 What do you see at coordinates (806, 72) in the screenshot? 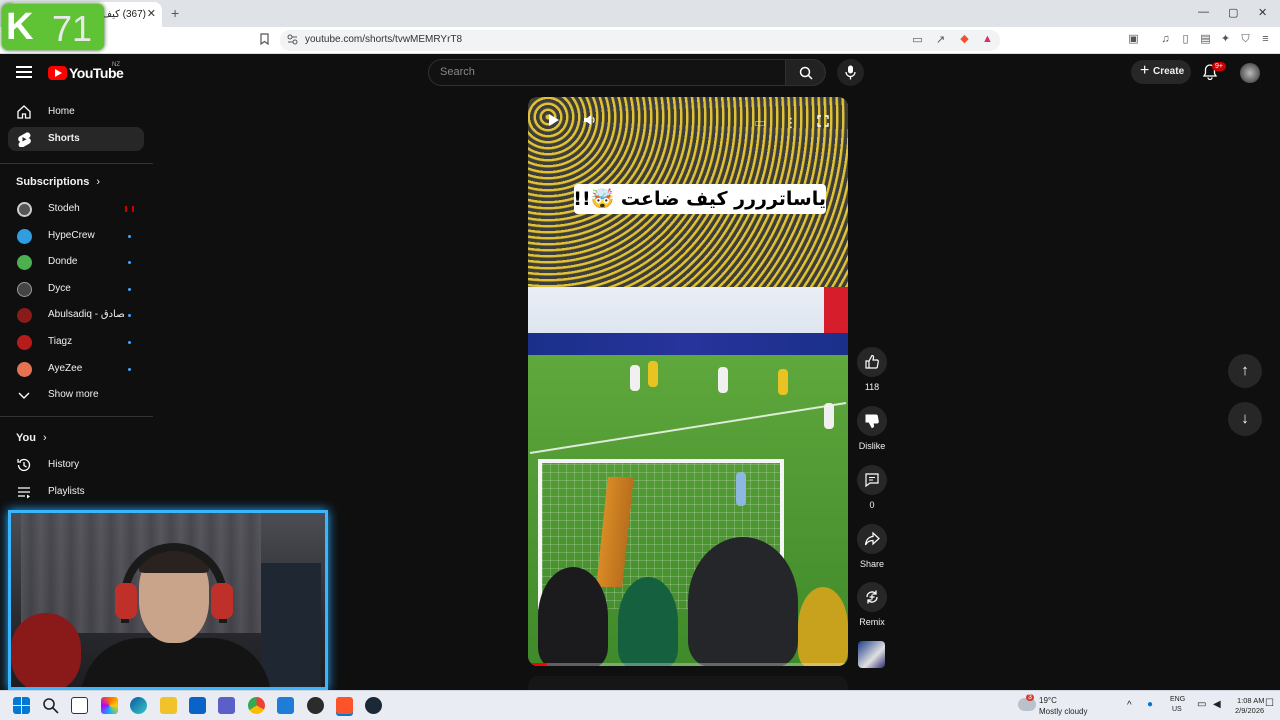
I see `search-button` at bounding box center [806, 72].